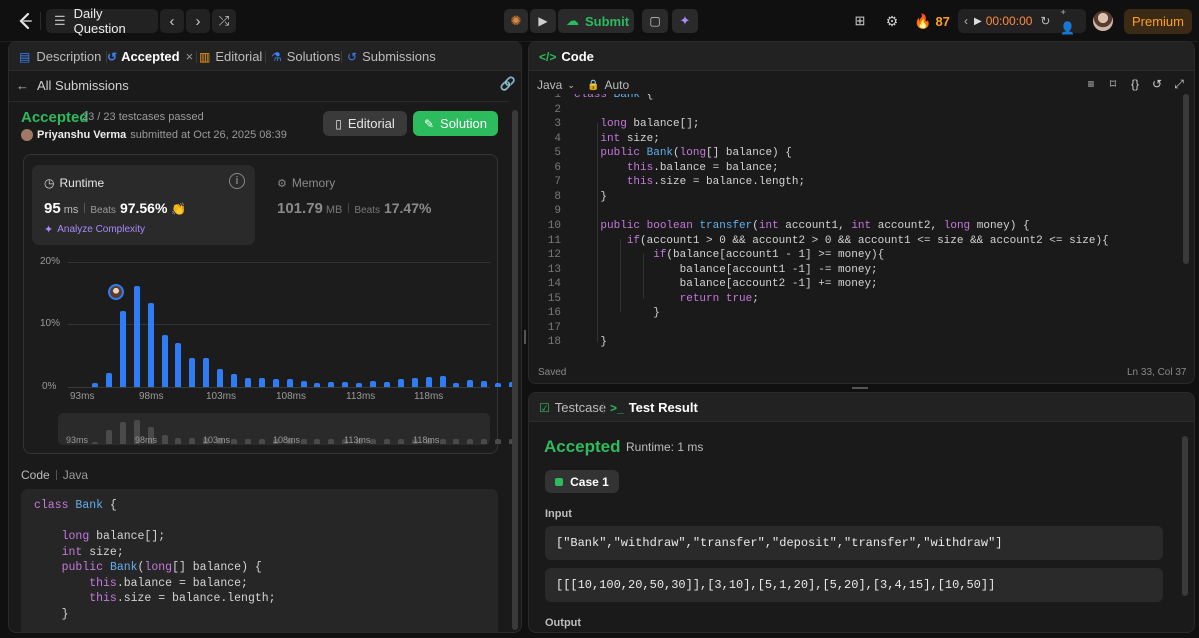  Describe the element at coordinates (72, 85) in the screenshot. I see `all-submissions-link: ← All Submissions` at that location.